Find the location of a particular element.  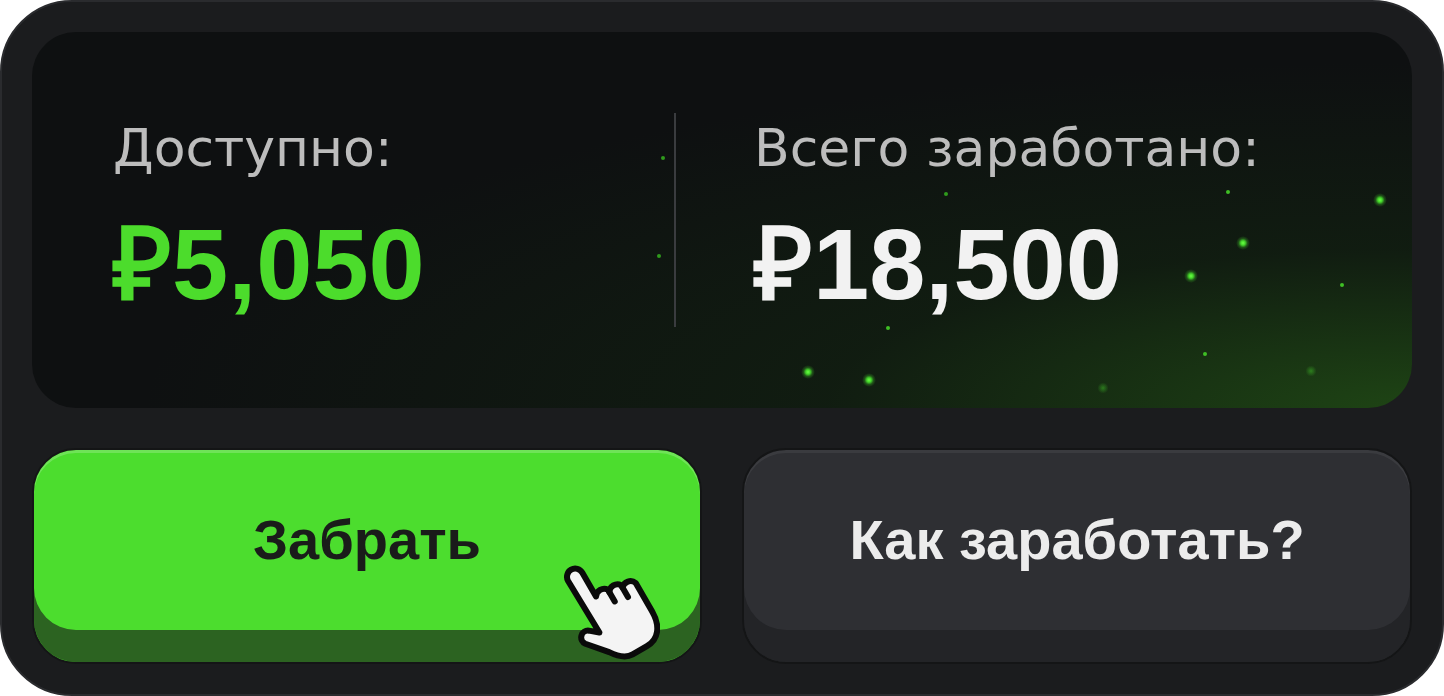

how-to-earn-button: Как заработать? is located at coordinates (1077, 556).